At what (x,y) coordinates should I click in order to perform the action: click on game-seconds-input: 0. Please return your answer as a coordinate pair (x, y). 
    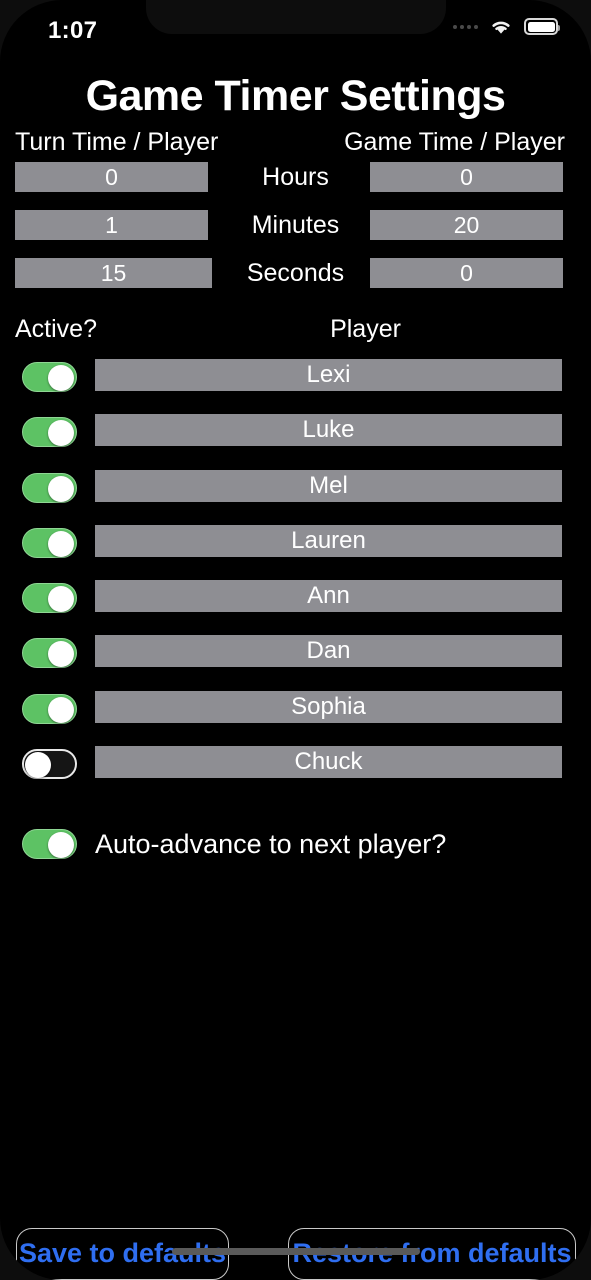
    Looking at the image, I should click on (466, 273).